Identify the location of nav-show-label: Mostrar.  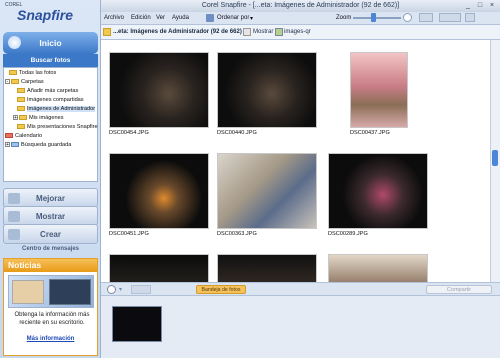
(50, 216).